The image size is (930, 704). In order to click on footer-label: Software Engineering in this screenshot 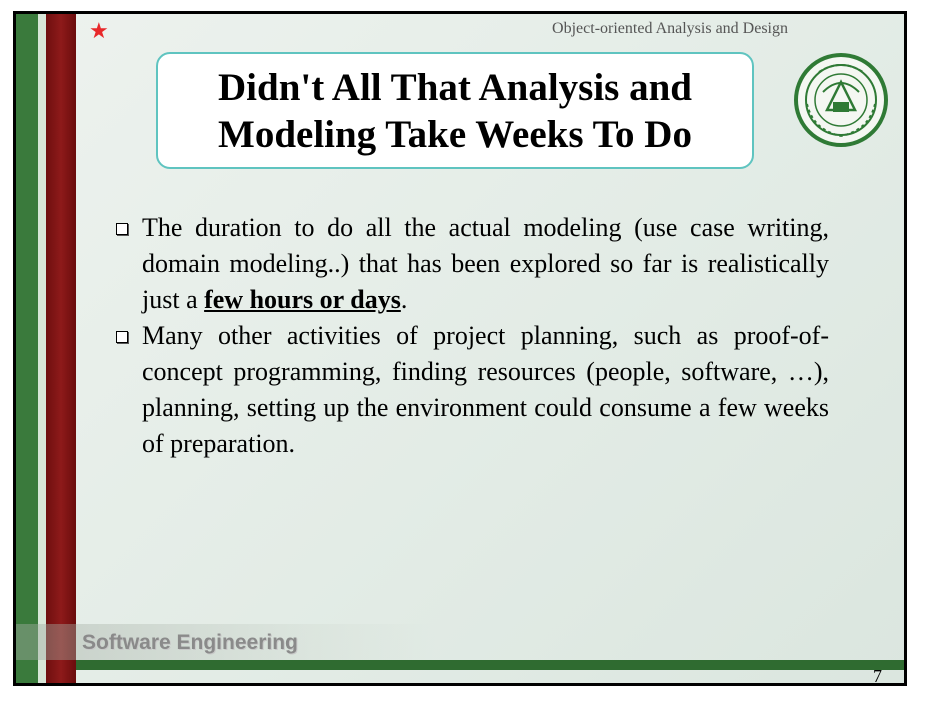, I will do `click(190, 642)`.